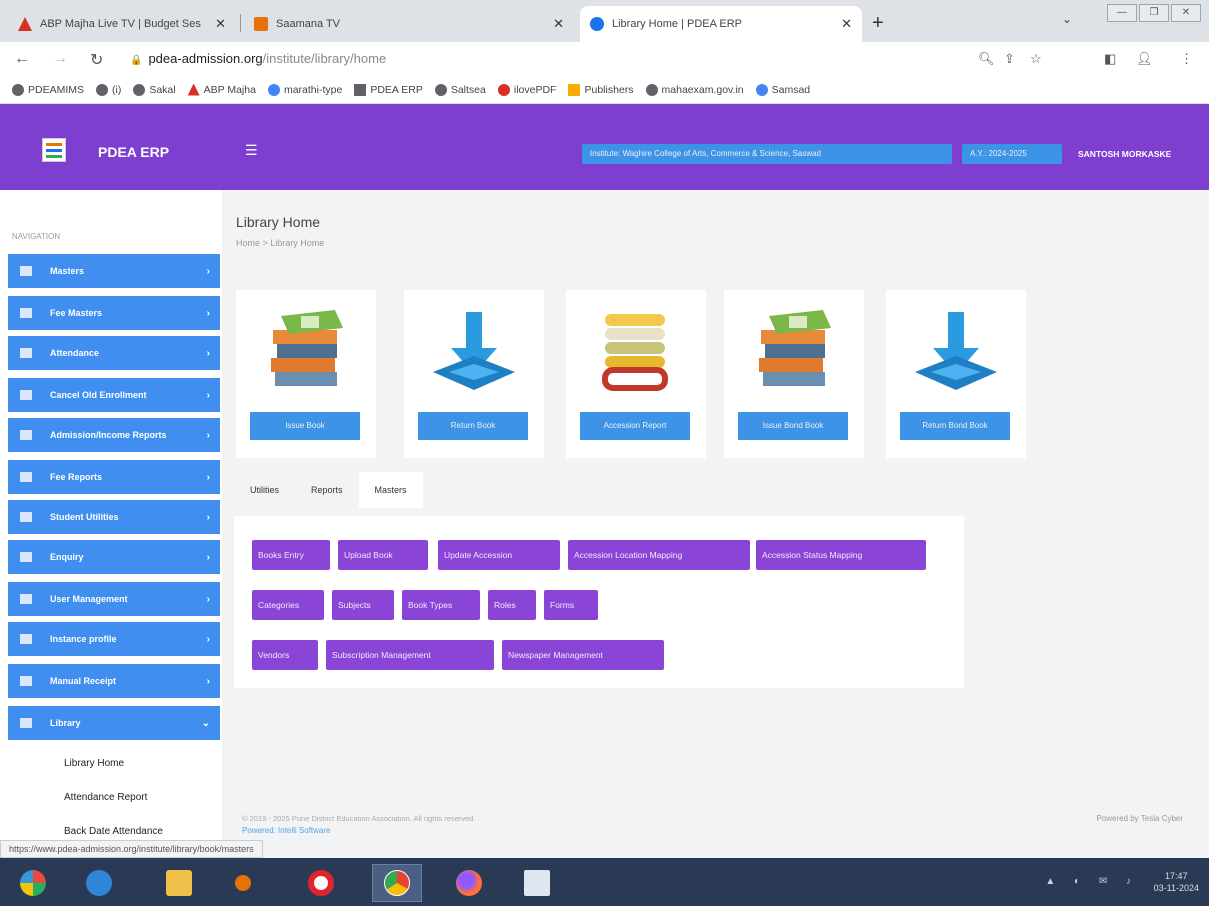 This screenshot has height=906, width=1209. Describe the element at coordinates (285, 655) in the screenshot. I see `vendors-button: Vendors` at that location.